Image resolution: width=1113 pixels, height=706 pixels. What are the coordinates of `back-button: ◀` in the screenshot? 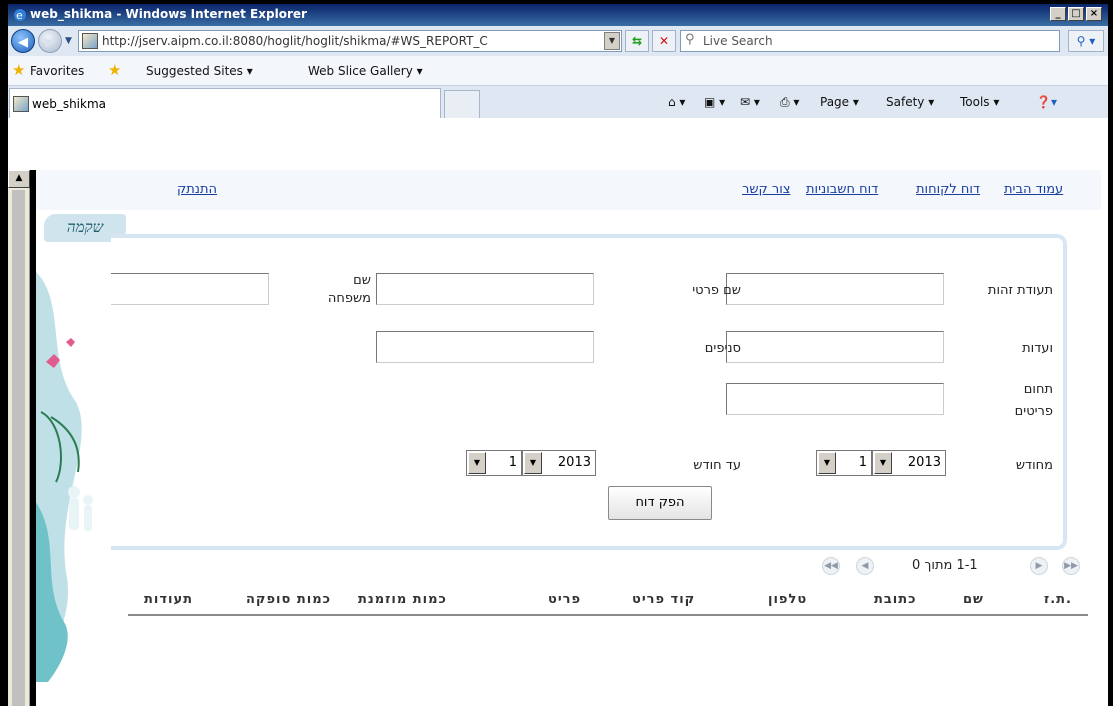 It's located at (23, 41).